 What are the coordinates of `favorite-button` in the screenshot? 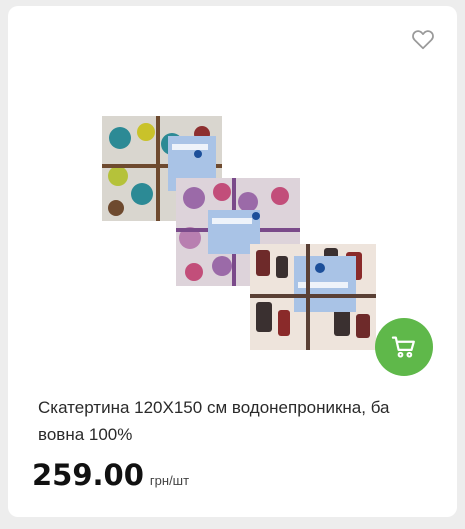 It's located at (423, 39).